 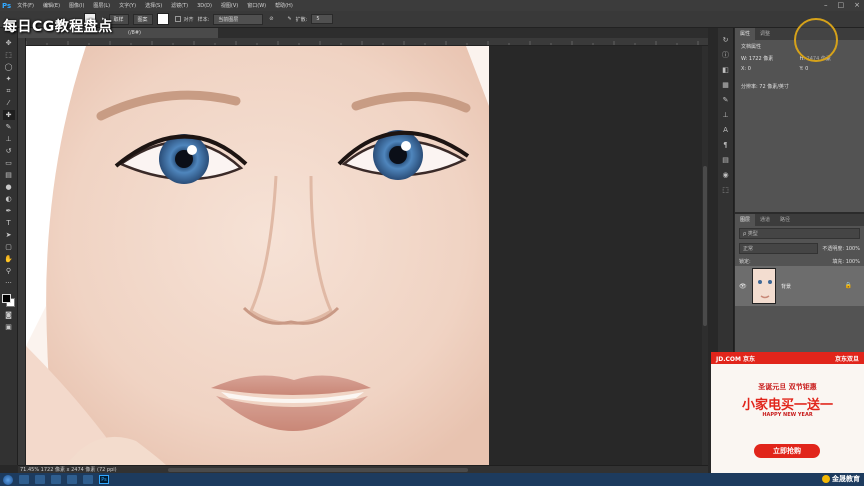 I want to click on taskbar-app-browser, so click(x=40, y=479).